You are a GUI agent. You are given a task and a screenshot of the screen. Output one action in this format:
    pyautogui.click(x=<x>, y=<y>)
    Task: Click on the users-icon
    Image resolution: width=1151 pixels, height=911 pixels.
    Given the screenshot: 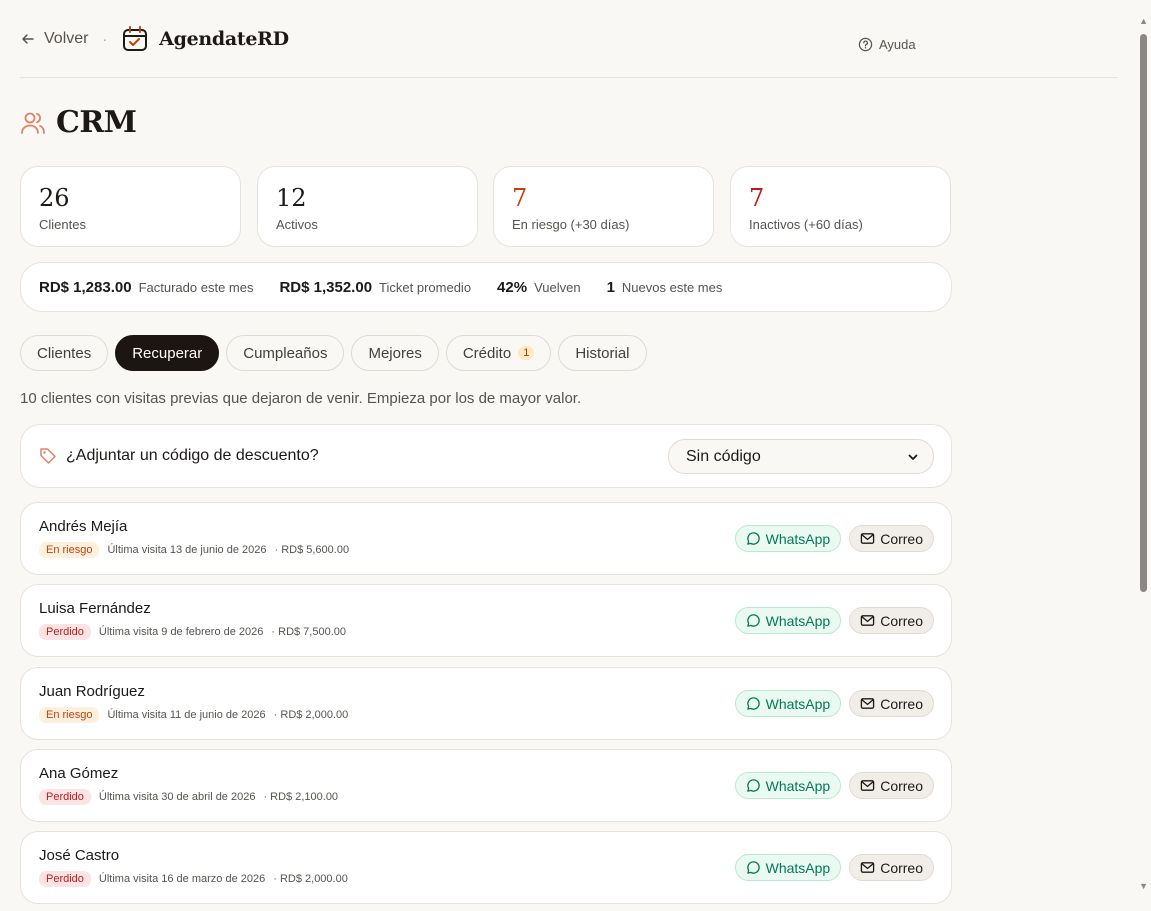 What is the action you would take?
    pyautogui.click(x=33, y=123)
    